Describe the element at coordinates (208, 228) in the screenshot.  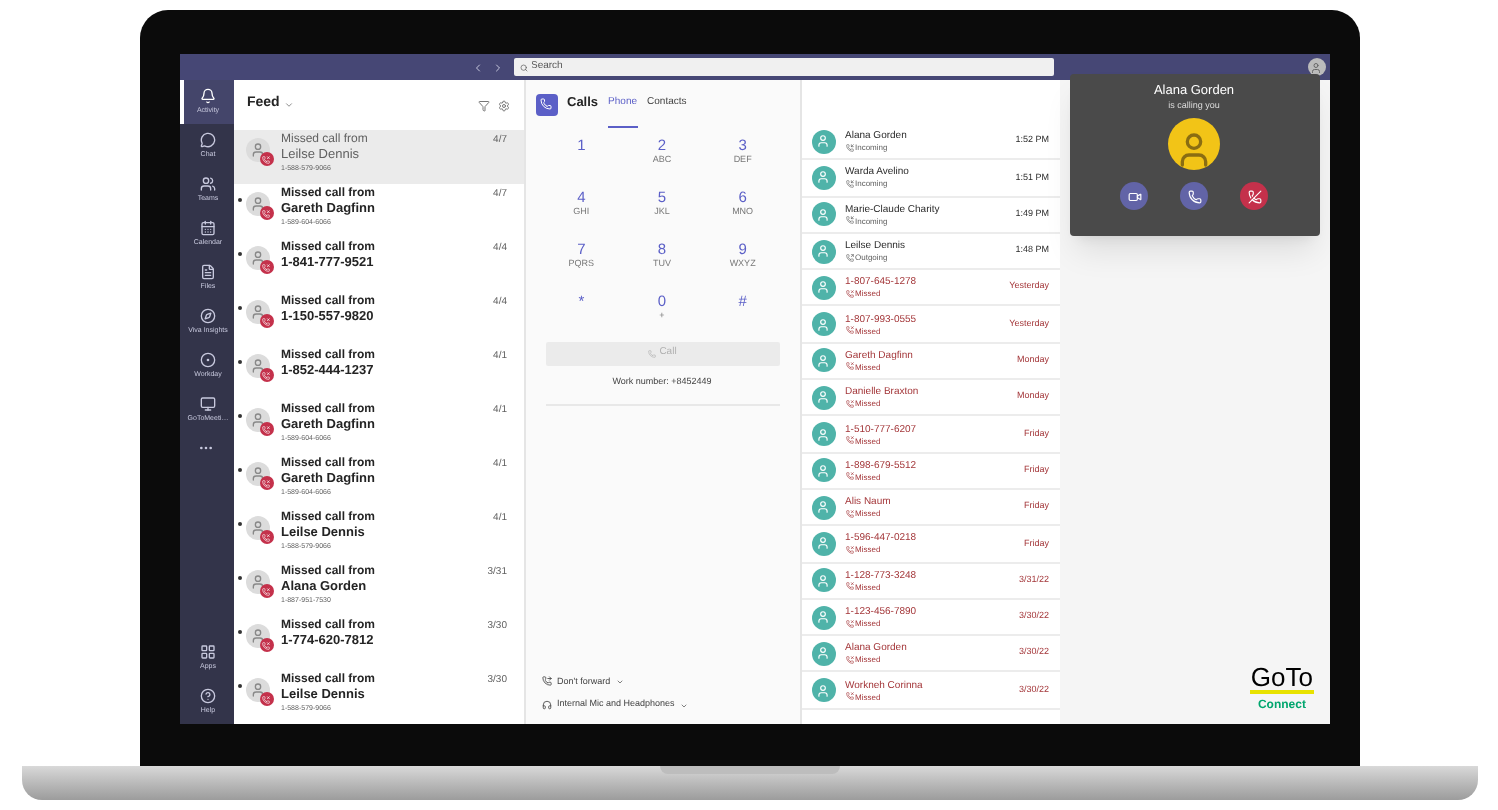
I see `calendar-icon` at that location.